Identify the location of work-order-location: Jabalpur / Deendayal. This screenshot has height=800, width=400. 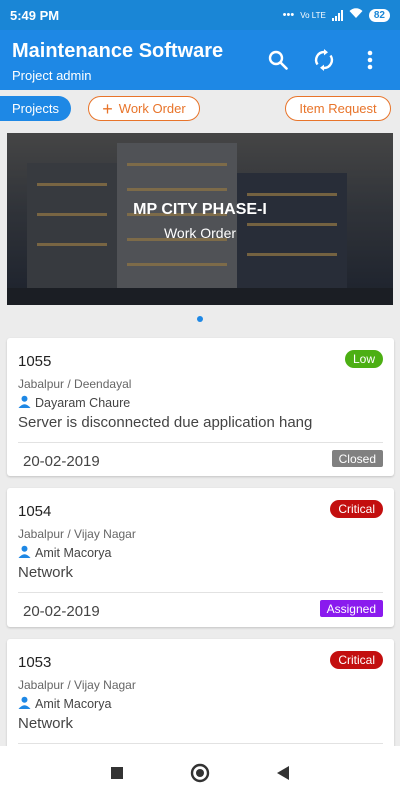
(75, 384).